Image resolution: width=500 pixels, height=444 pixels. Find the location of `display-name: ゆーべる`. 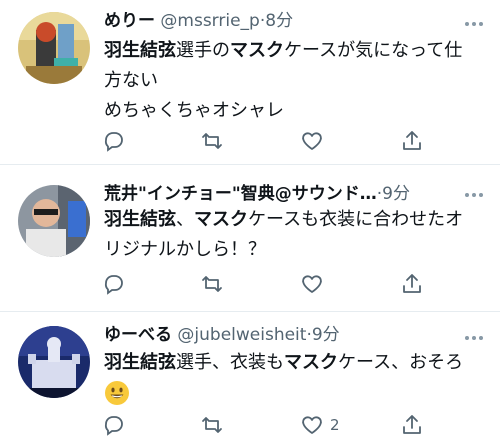

display-name: ゆーべる is located at coordinates (138, 335).